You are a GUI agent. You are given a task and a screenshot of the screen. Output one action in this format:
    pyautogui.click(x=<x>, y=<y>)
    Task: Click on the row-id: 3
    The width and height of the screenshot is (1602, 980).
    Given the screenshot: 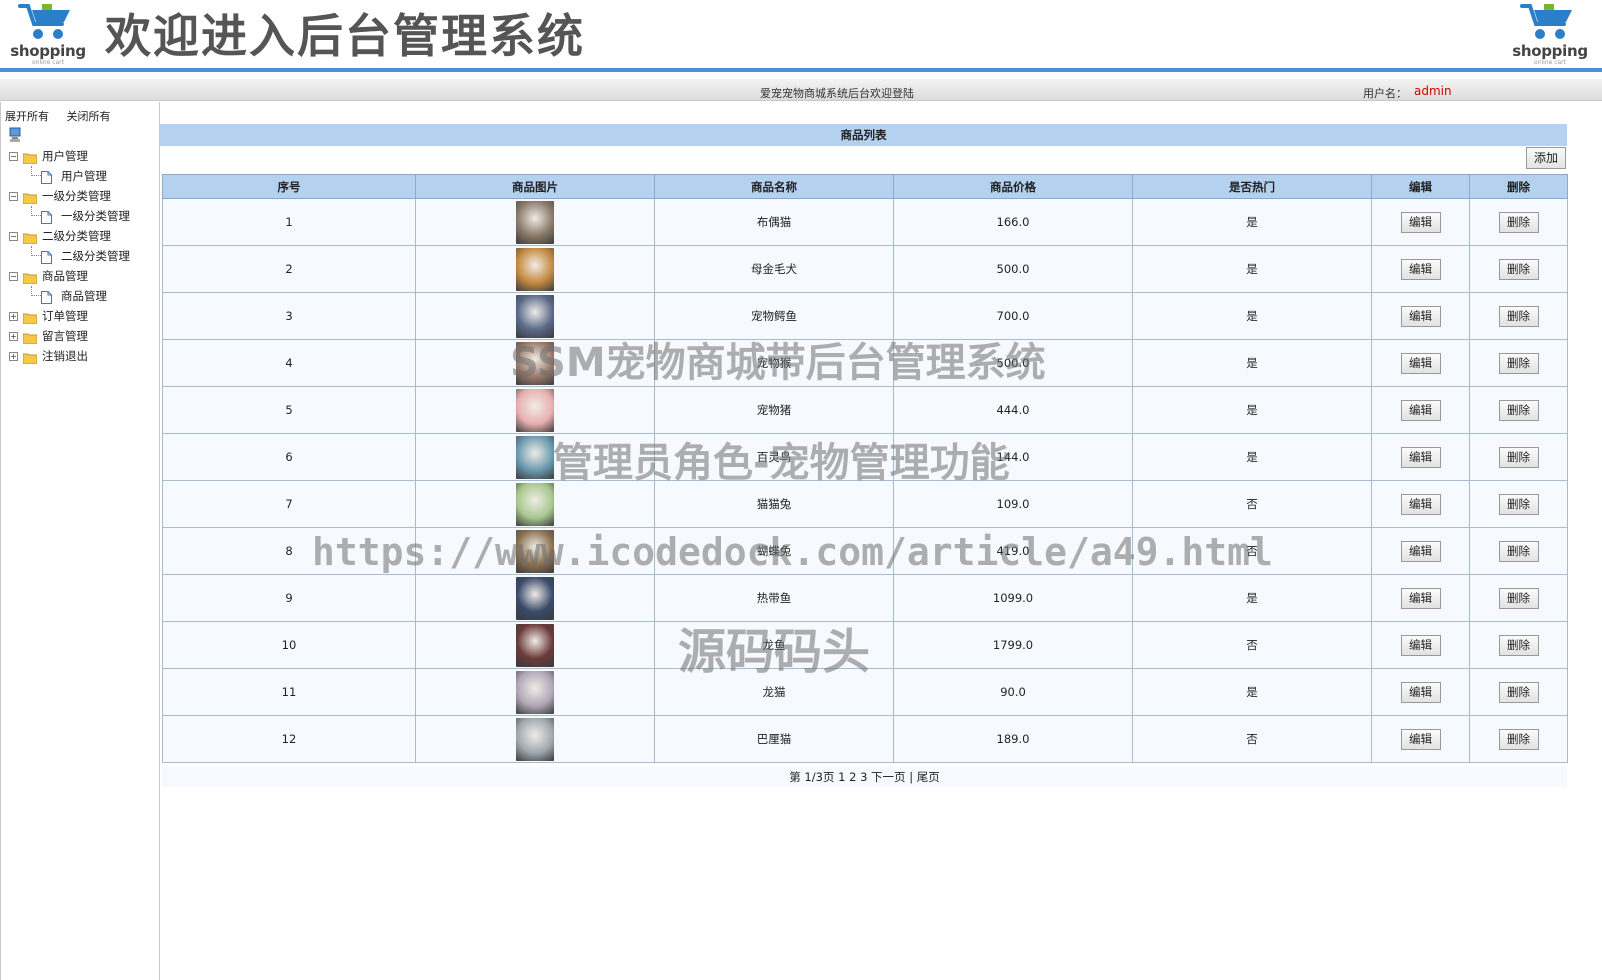 What is the action you would take?
    pyautogui.click(x=289, y=316)
    